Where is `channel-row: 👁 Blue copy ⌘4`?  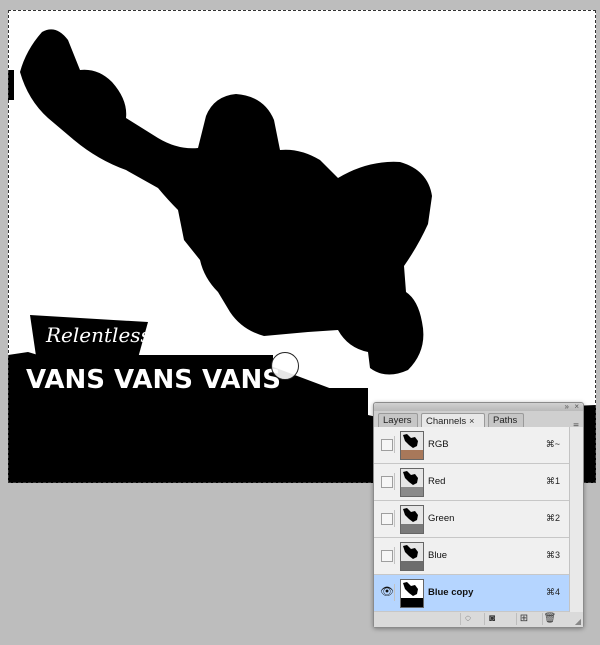 channel-row: 👁 Blue copy ⌘4 is located at coordinates (472, 593).